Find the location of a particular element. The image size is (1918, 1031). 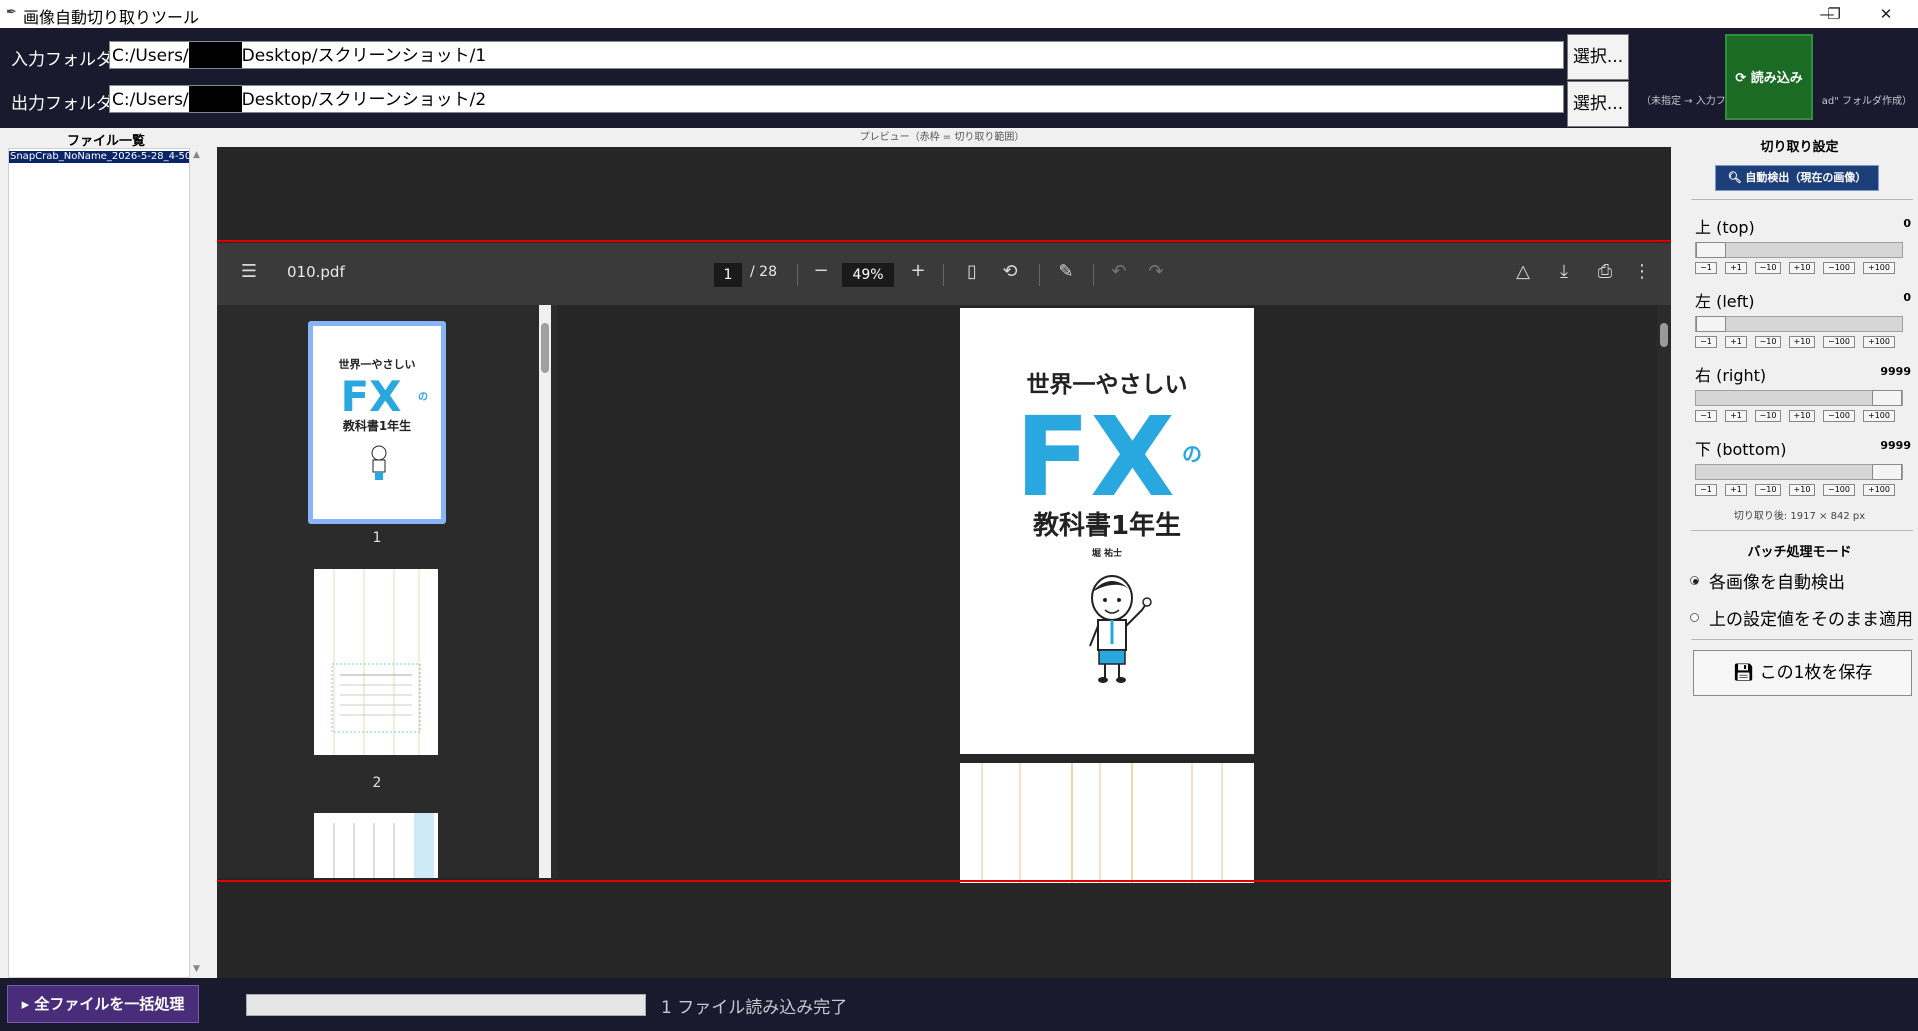

output-folder-label: 出力フォルダ: is located at coordinates (65, 104).